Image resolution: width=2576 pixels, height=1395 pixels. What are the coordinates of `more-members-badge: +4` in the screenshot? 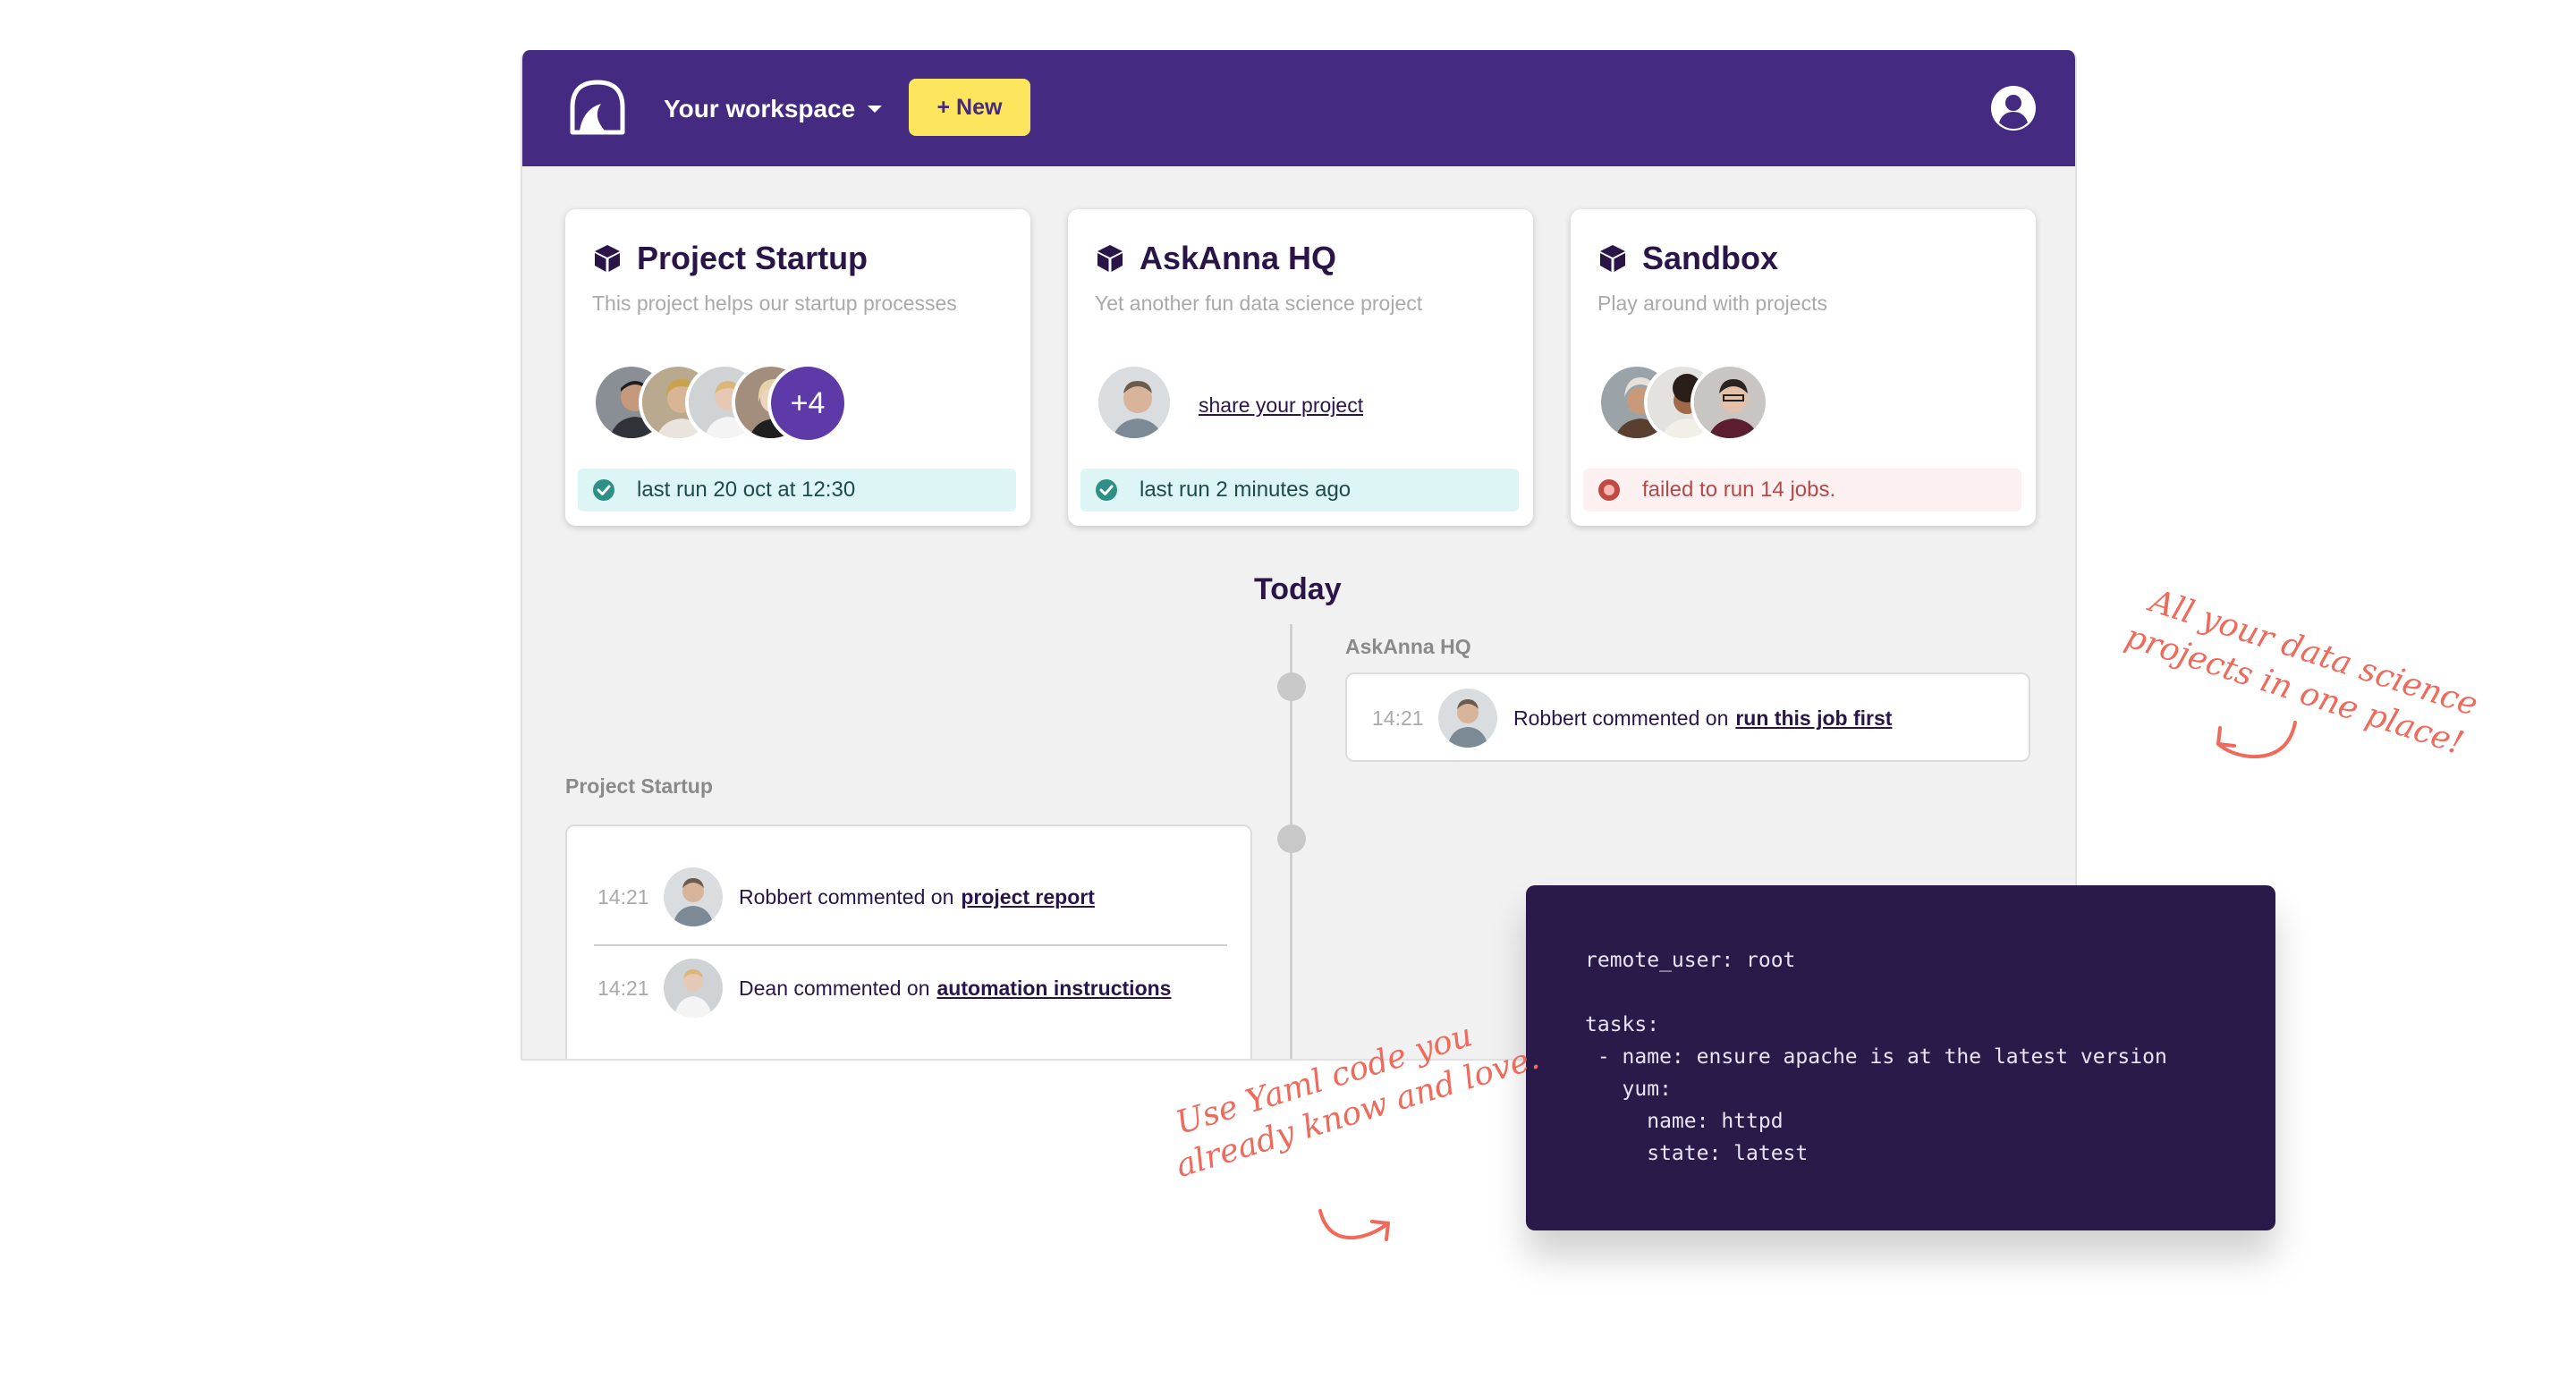 It's located at (807, 403).